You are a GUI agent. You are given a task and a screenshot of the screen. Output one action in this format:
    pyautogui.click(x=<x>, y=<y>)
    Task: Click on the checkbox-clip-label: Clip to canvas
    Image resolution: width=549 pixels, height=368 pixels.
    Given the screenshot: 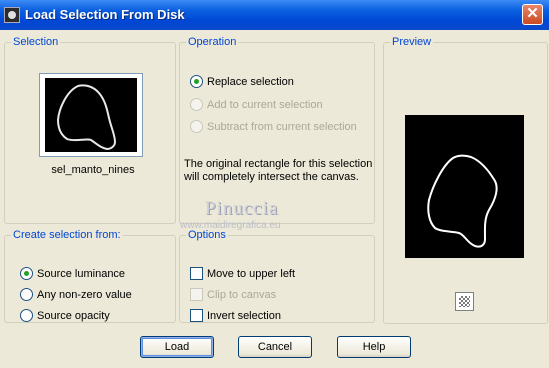 What is the action you would take?
    pyautogui.click(x=242, y=294)
    